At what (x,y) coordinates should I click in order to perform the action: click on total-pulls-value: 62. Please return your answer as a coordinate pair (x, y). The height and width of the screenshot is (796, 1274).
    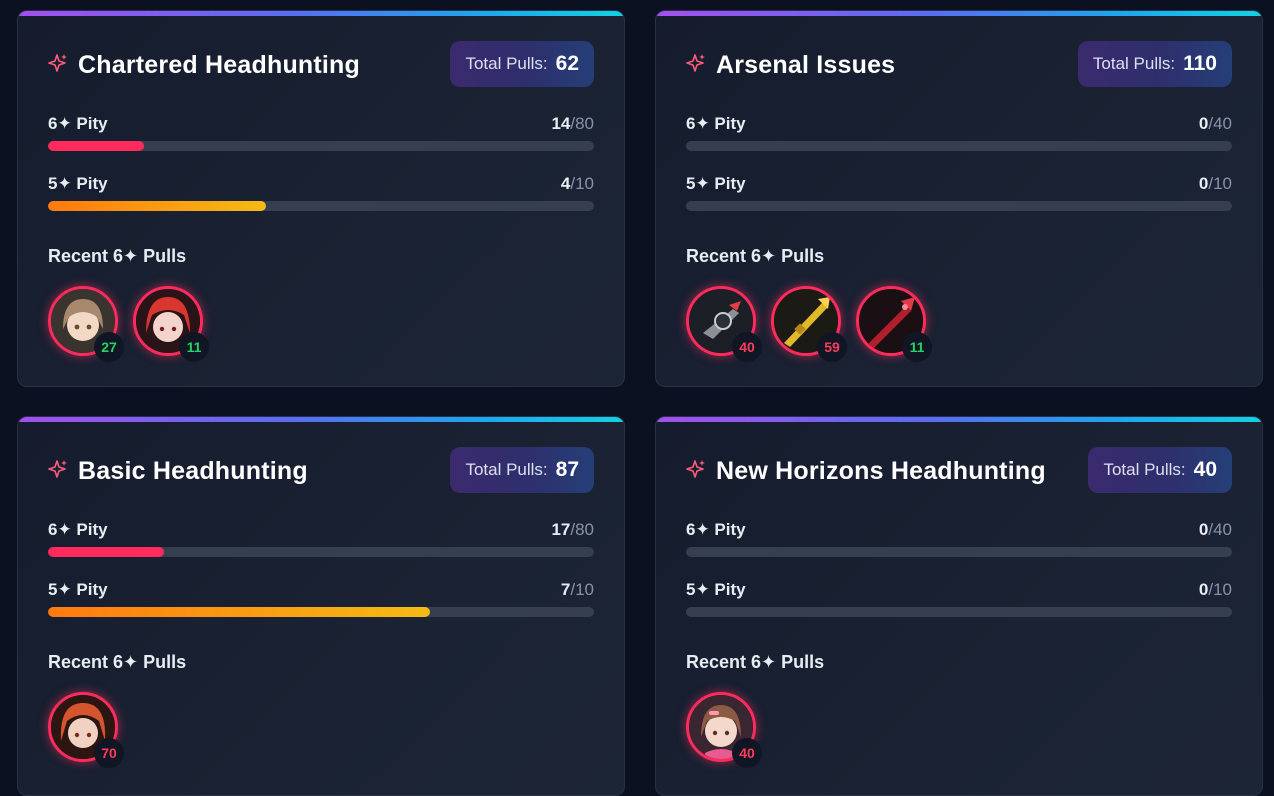
    Looking at the image, I should click on (567, 63).